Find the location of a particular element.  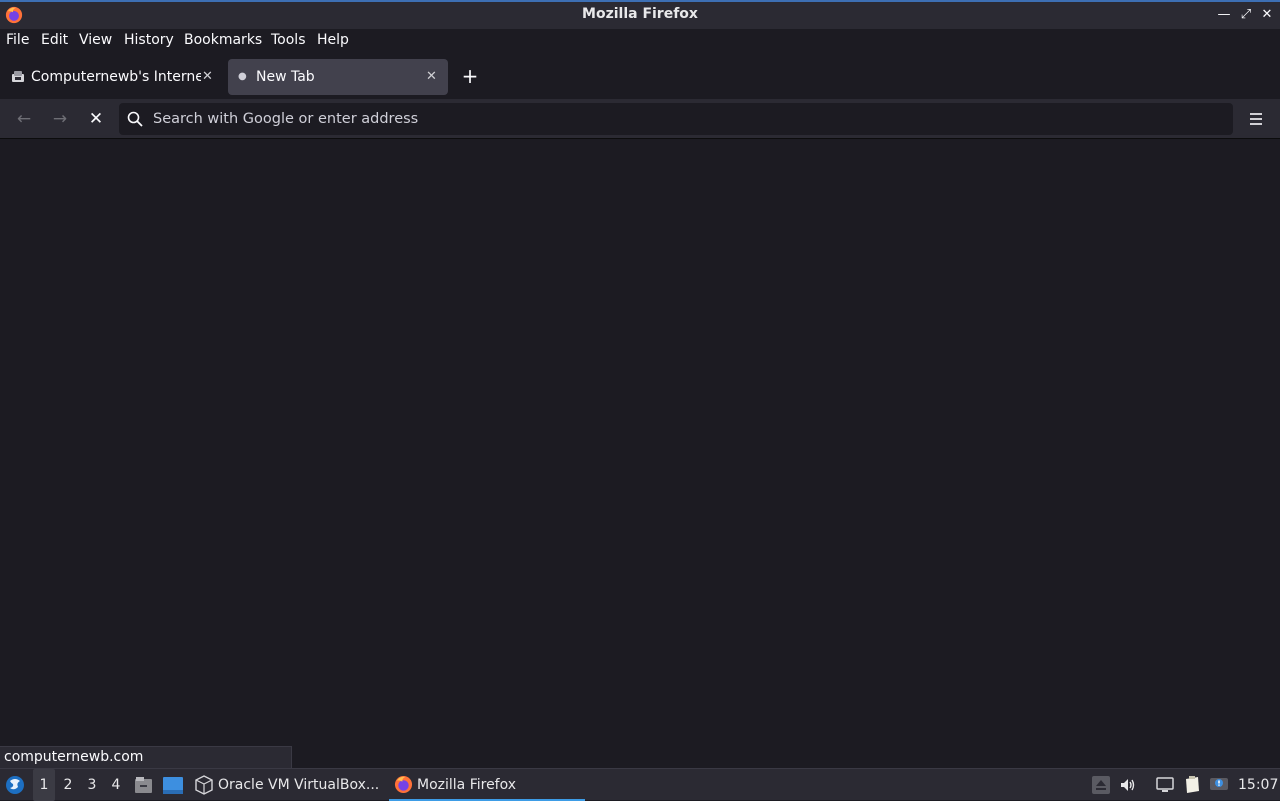

stop-button: ✕ is located at coordinates (96, 119).